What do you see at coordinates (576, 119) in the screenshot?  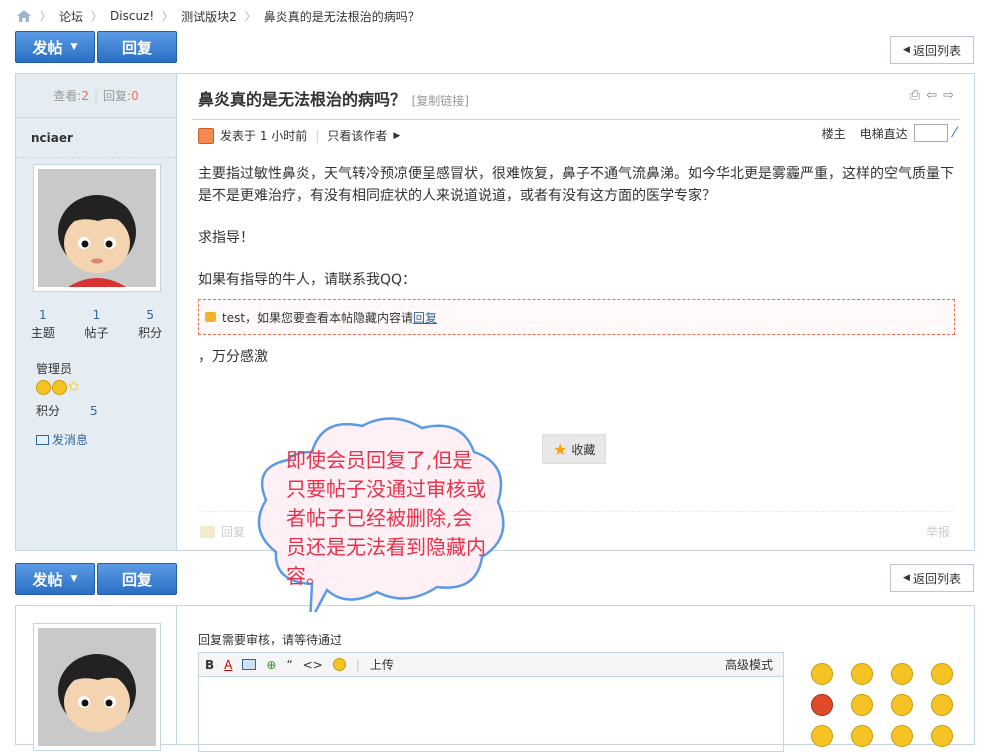 I see `divider` at bounding box center [576, 119].